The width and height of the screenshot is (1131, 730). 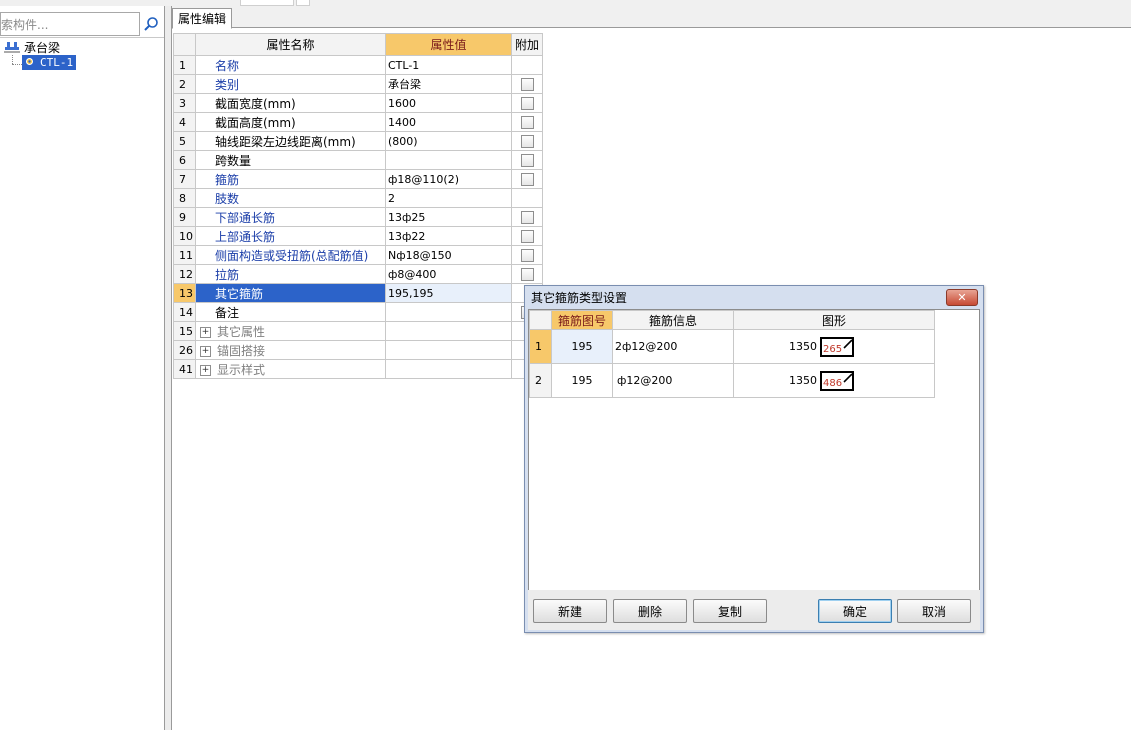 I want to click on property-row: 6 跨数量, so click(x=358, y=160).